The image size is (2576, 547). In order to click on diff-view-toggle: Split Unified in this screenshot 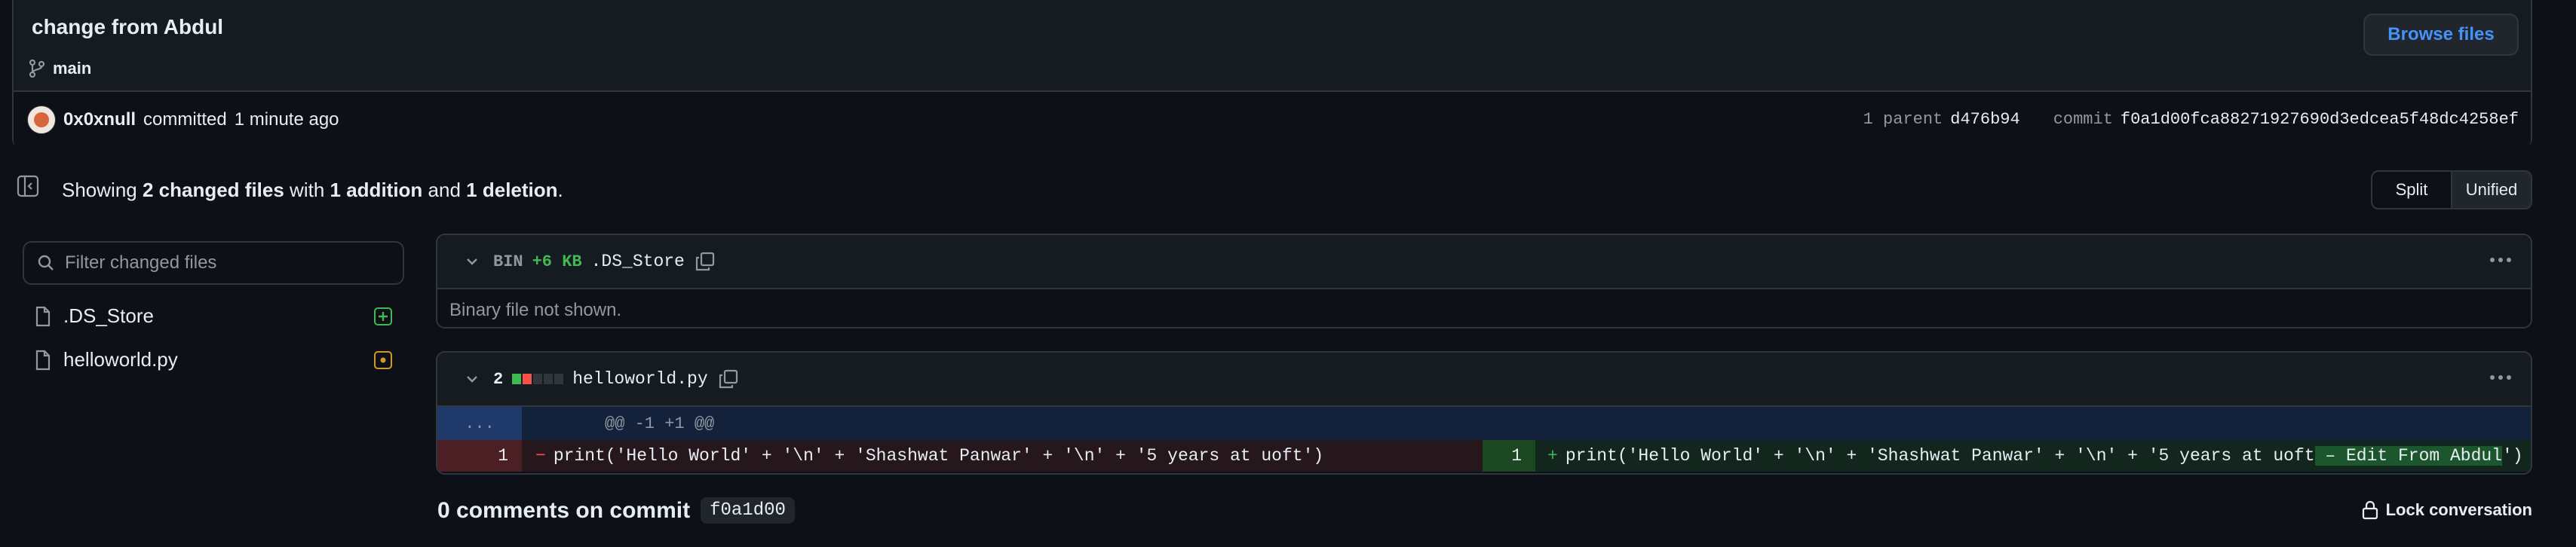, I will do `click(2451, 189)`.